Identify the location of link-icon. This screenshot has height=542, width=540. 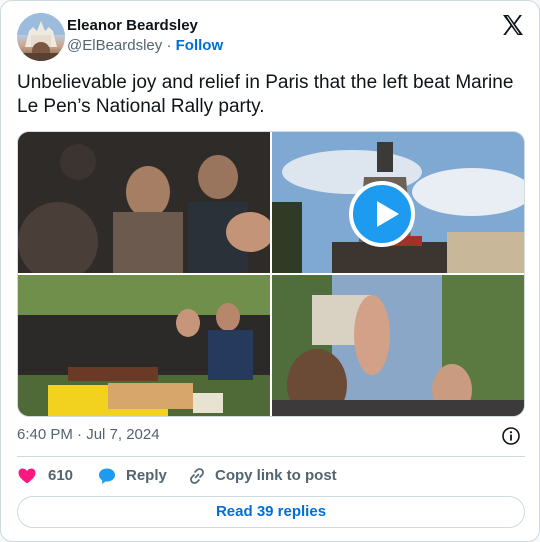
(197, 476).